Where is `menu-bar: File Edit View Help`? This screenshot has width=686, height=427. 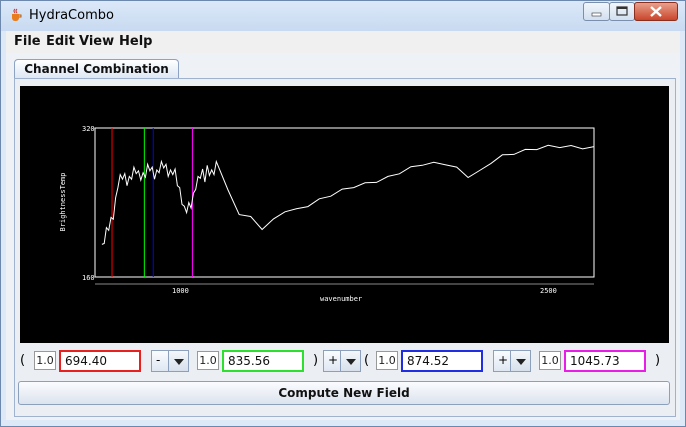
menu-bar: File Edit View Help is located at coordinates (343, 42).